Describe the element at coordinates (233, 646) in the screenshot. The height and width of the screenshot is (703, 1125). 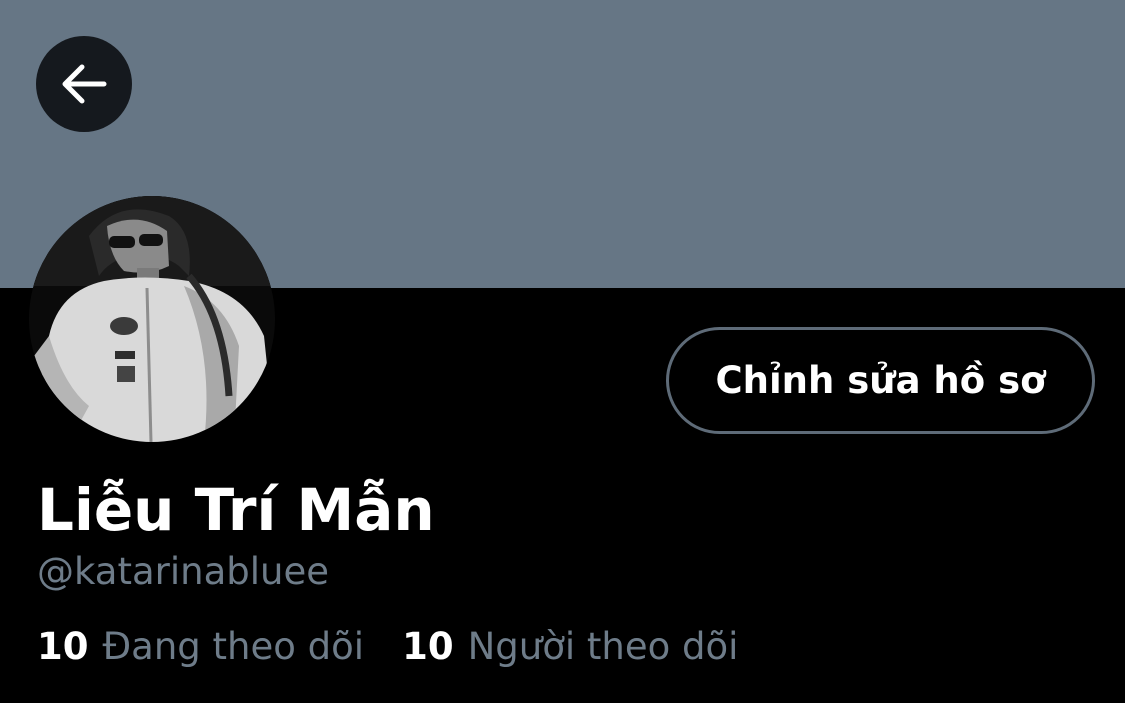
I see `following-label: Đang theo dõi` at that location.